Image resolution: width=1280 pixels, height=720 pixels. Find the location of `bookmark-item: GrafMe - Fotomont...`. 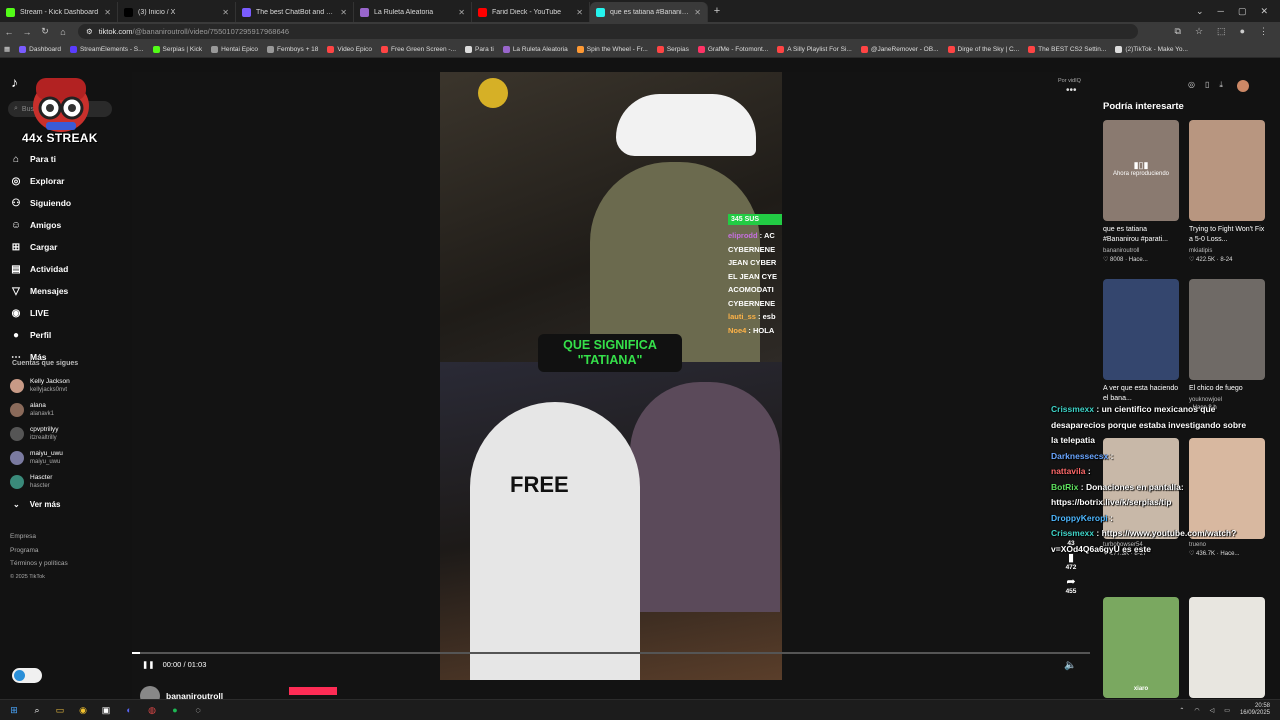

bookmark-item: GrafMe - Fotomont... is located at coordinates (732, 49).